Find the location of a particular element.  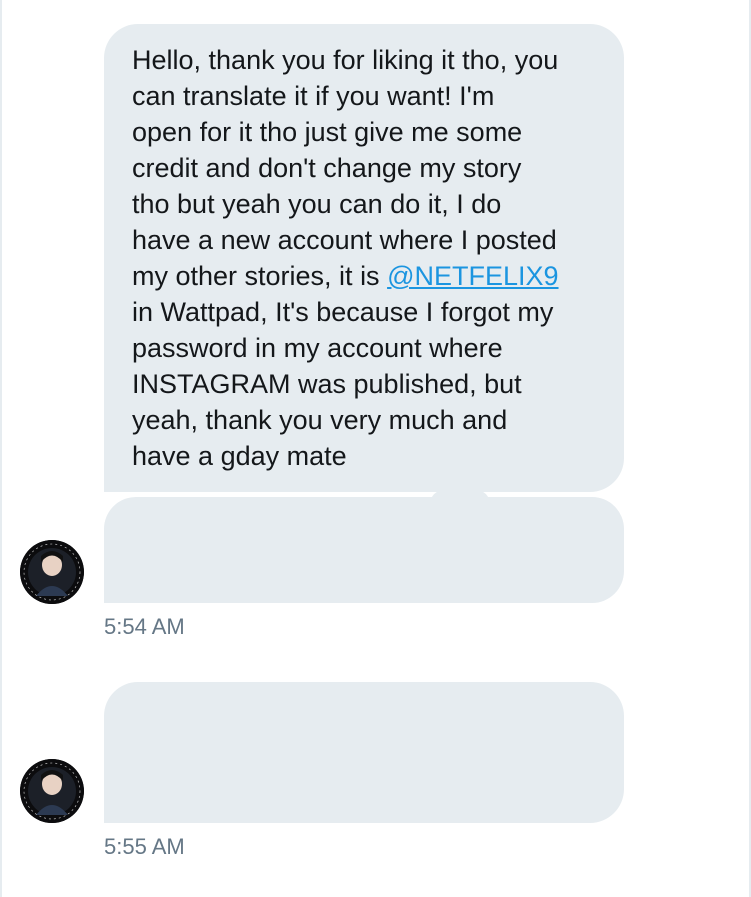

timestamp: 5:54 AM is located at coordinates (144, 626).